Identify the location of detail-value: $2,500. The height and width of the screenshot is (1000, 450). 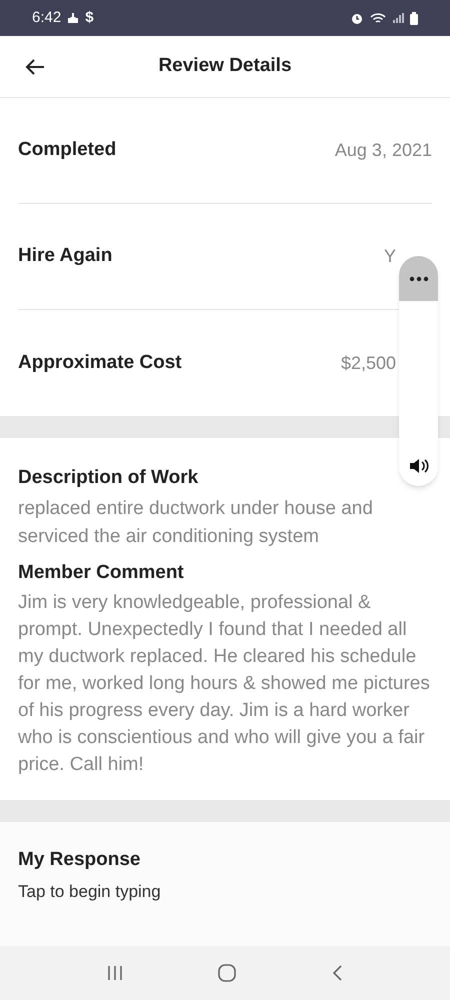
(368, 363).